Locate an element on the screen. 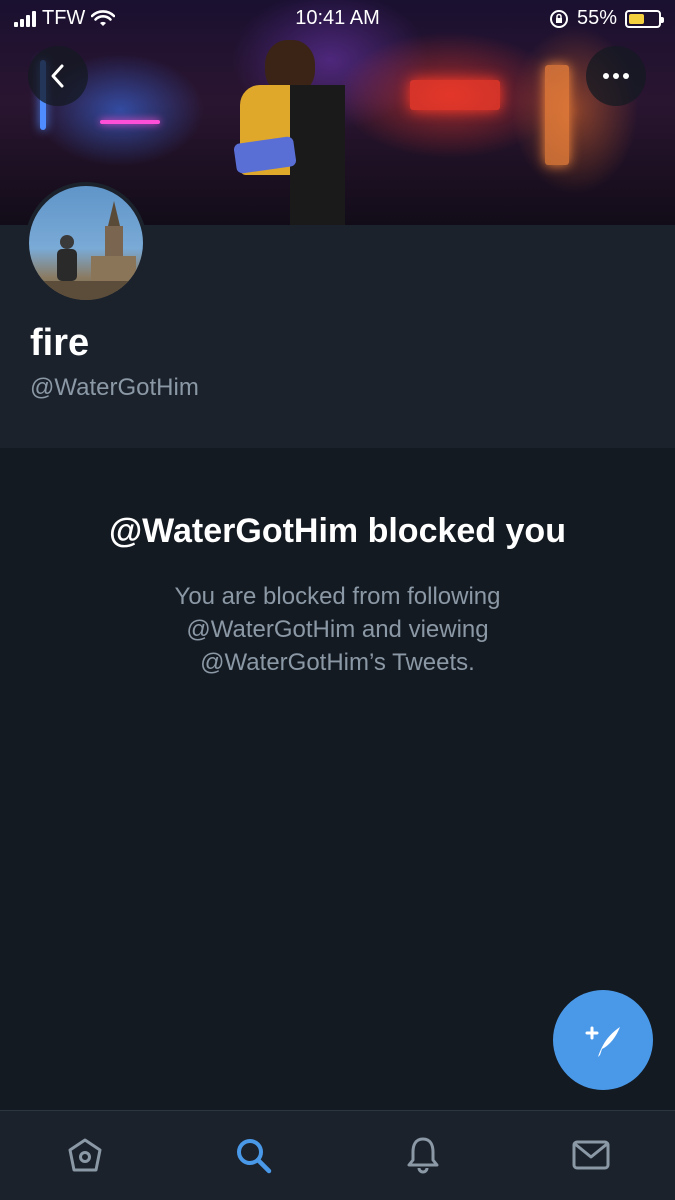 Image resolution: width=675 pixels, height=1200 pixels. avatar-image is located at coordinates (86, 250).